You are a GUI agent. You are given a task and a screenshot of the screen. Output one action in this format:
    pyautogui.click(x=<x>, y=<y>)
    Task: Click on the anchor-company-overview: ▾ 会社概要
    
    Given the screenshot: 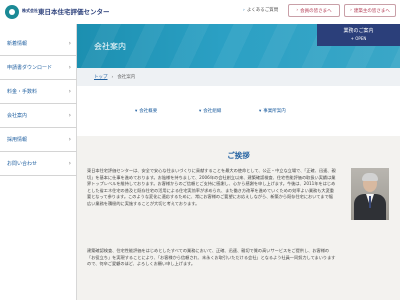 What is the action you would take?
    pyautogui.click(x=146, y=111)
    